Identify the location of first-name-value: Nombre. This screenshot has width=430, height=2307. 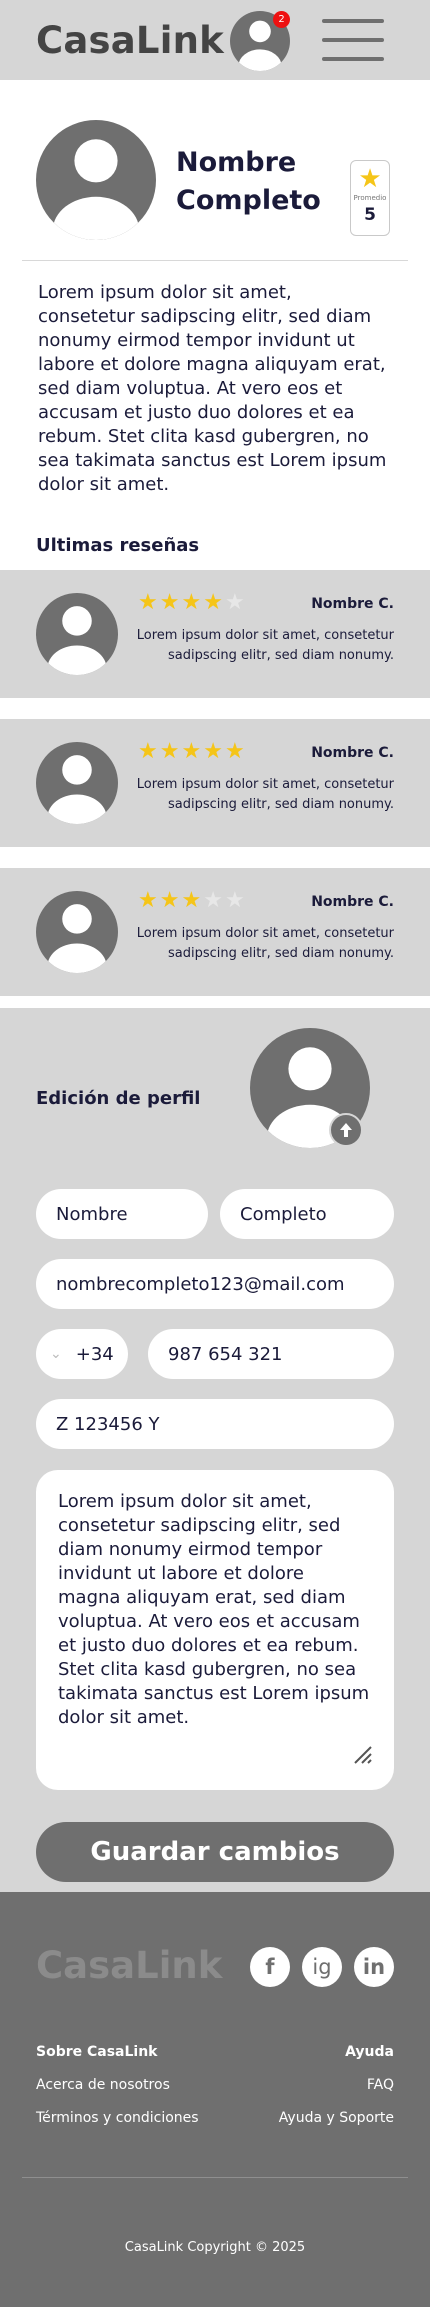
(92, 1214).